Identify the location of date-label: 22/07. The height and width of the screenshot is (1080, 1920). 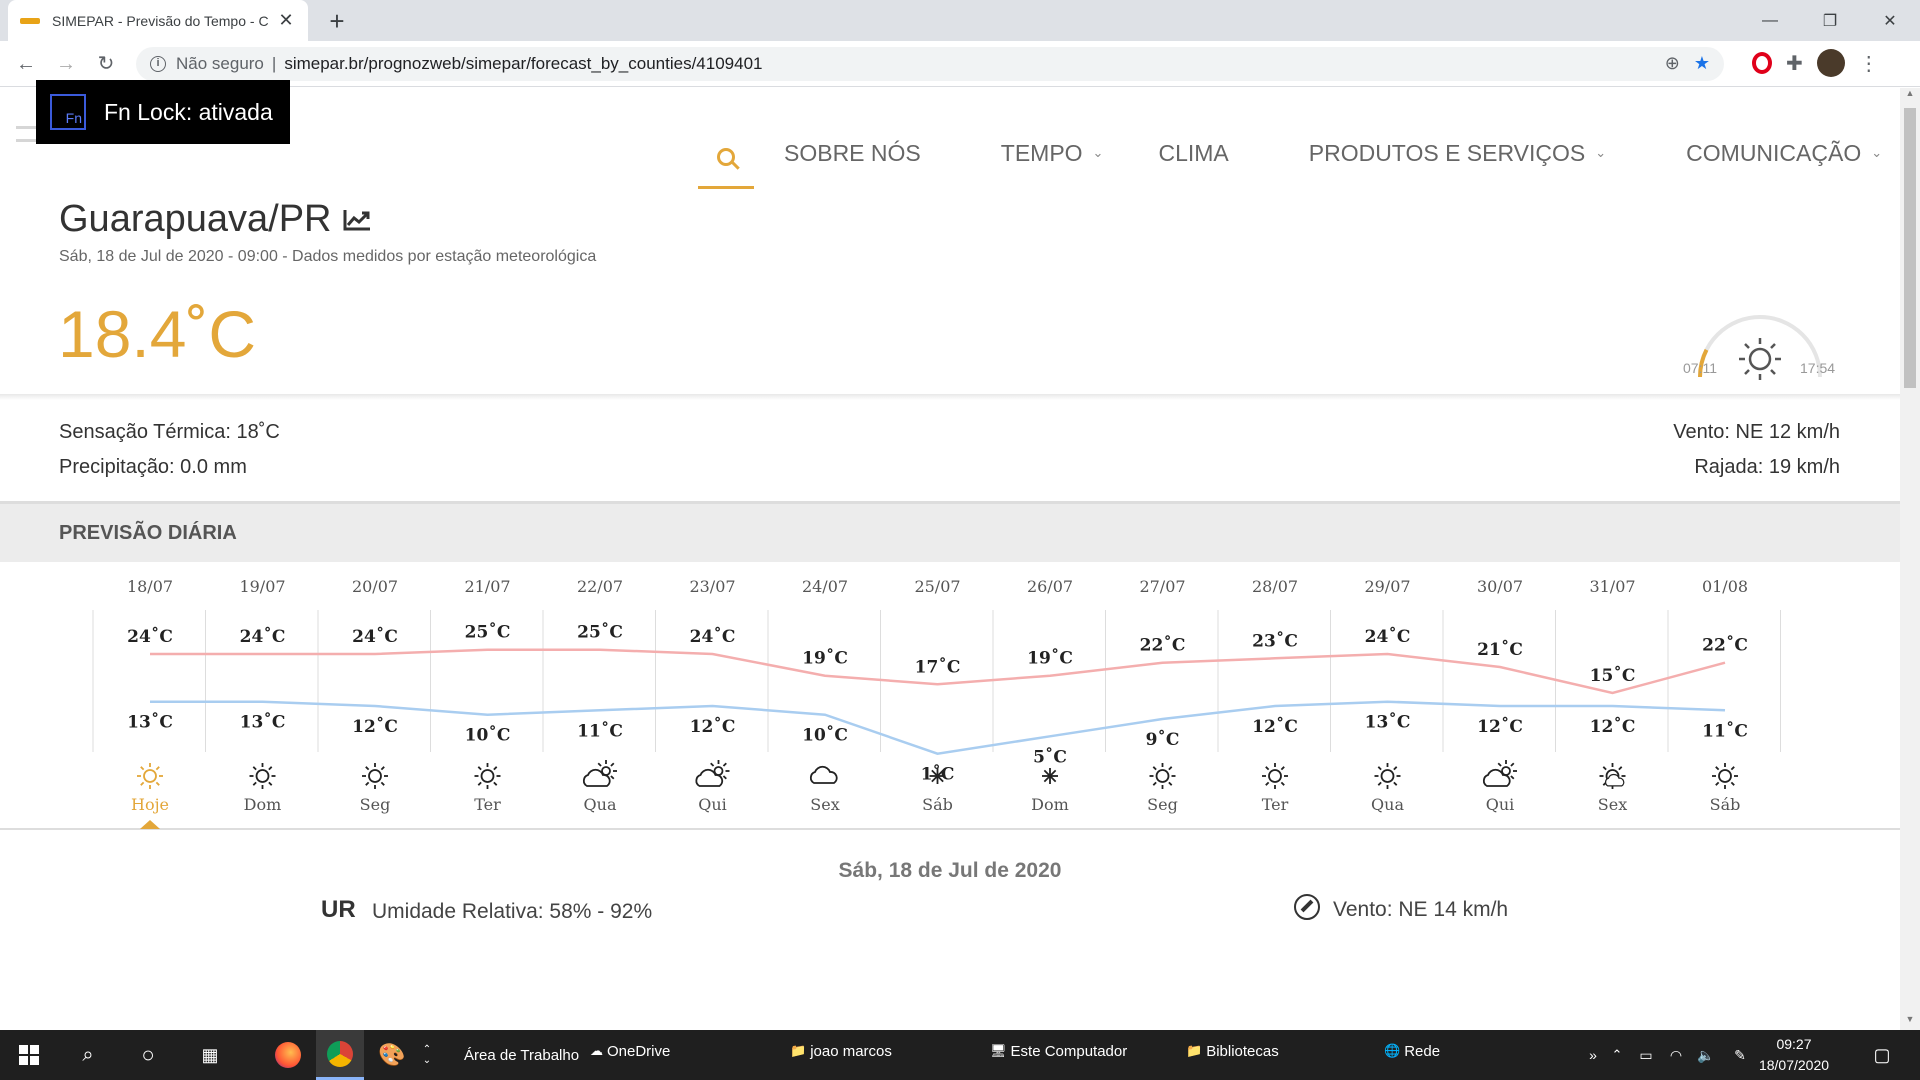
(600, 586).